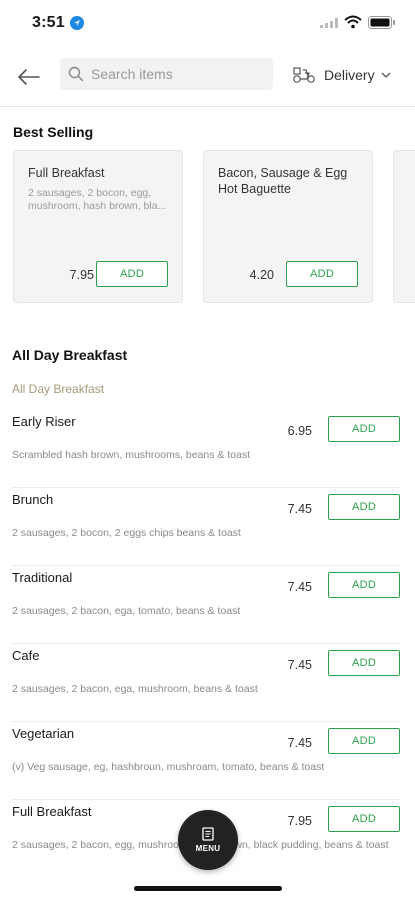  I want to click on item-price: 7.95, so click(299, 821).